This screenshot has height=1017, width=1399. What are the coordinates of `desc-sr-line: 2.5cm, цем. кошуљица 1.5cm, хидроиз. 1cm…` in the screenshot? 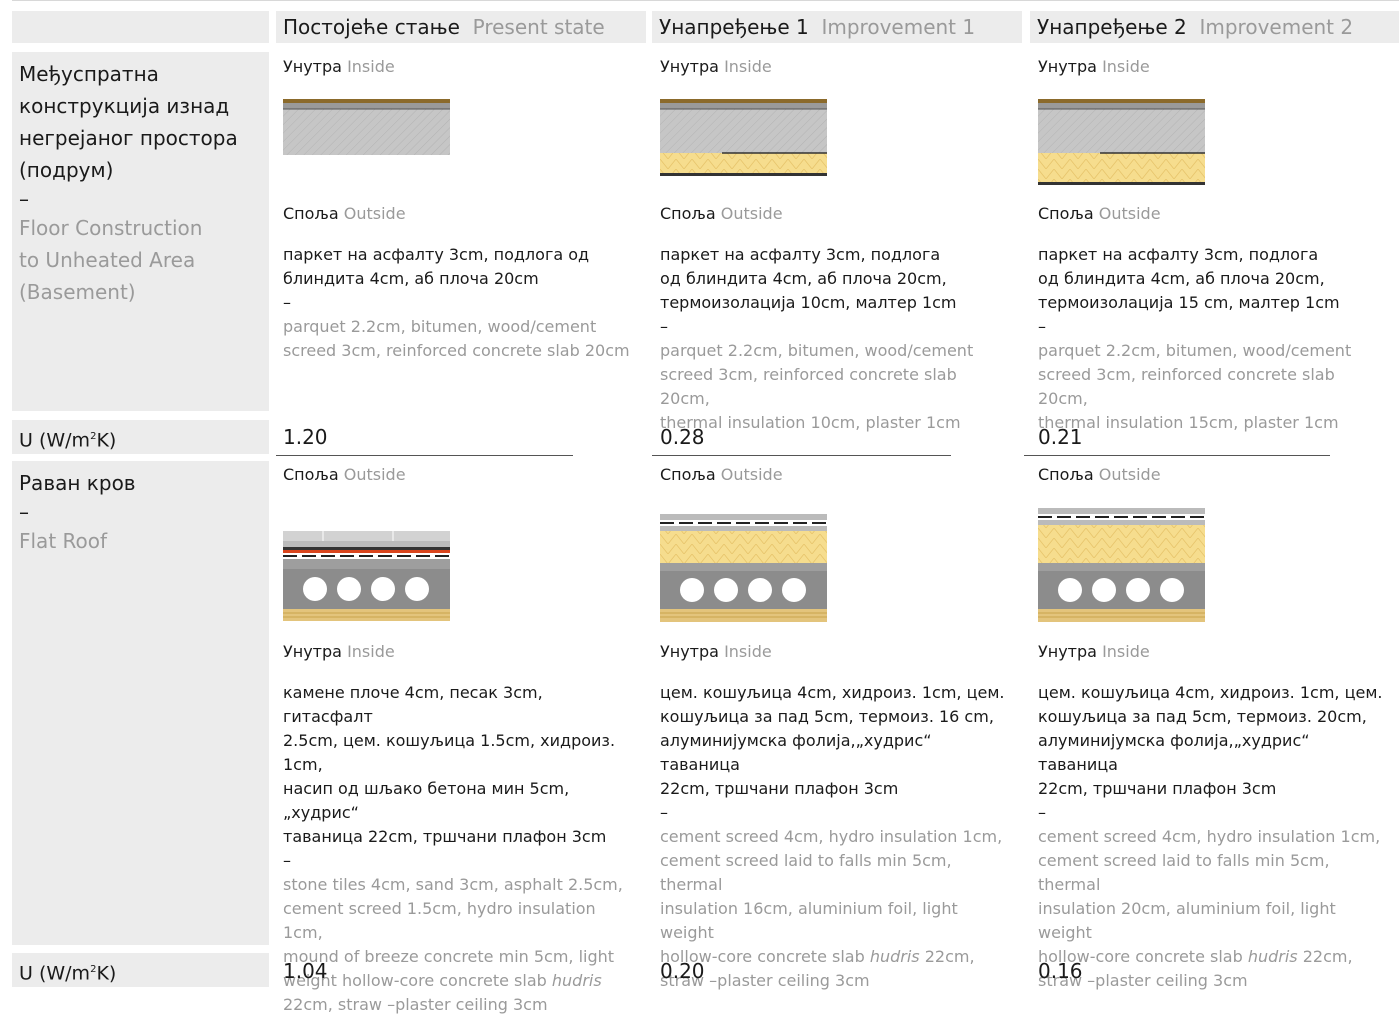 It's located at (449, 752).